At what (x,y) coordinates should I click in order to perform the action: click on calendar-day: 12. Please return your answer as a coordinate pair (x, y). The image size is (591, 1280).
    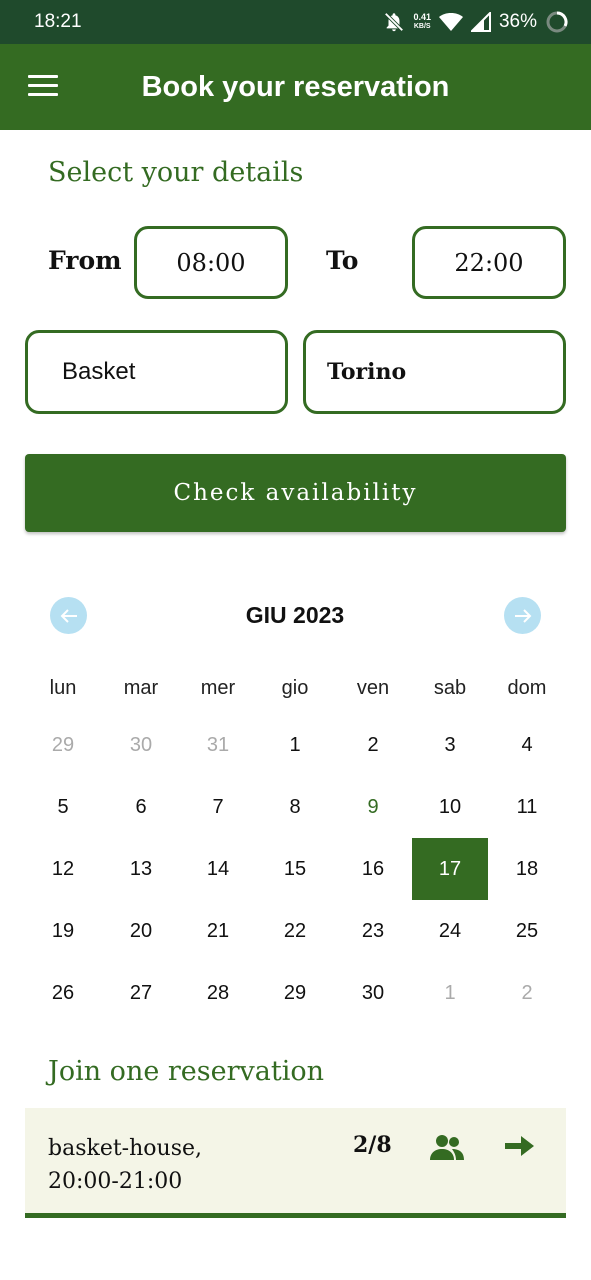
    Looking at the image, I should click on (63, 869).